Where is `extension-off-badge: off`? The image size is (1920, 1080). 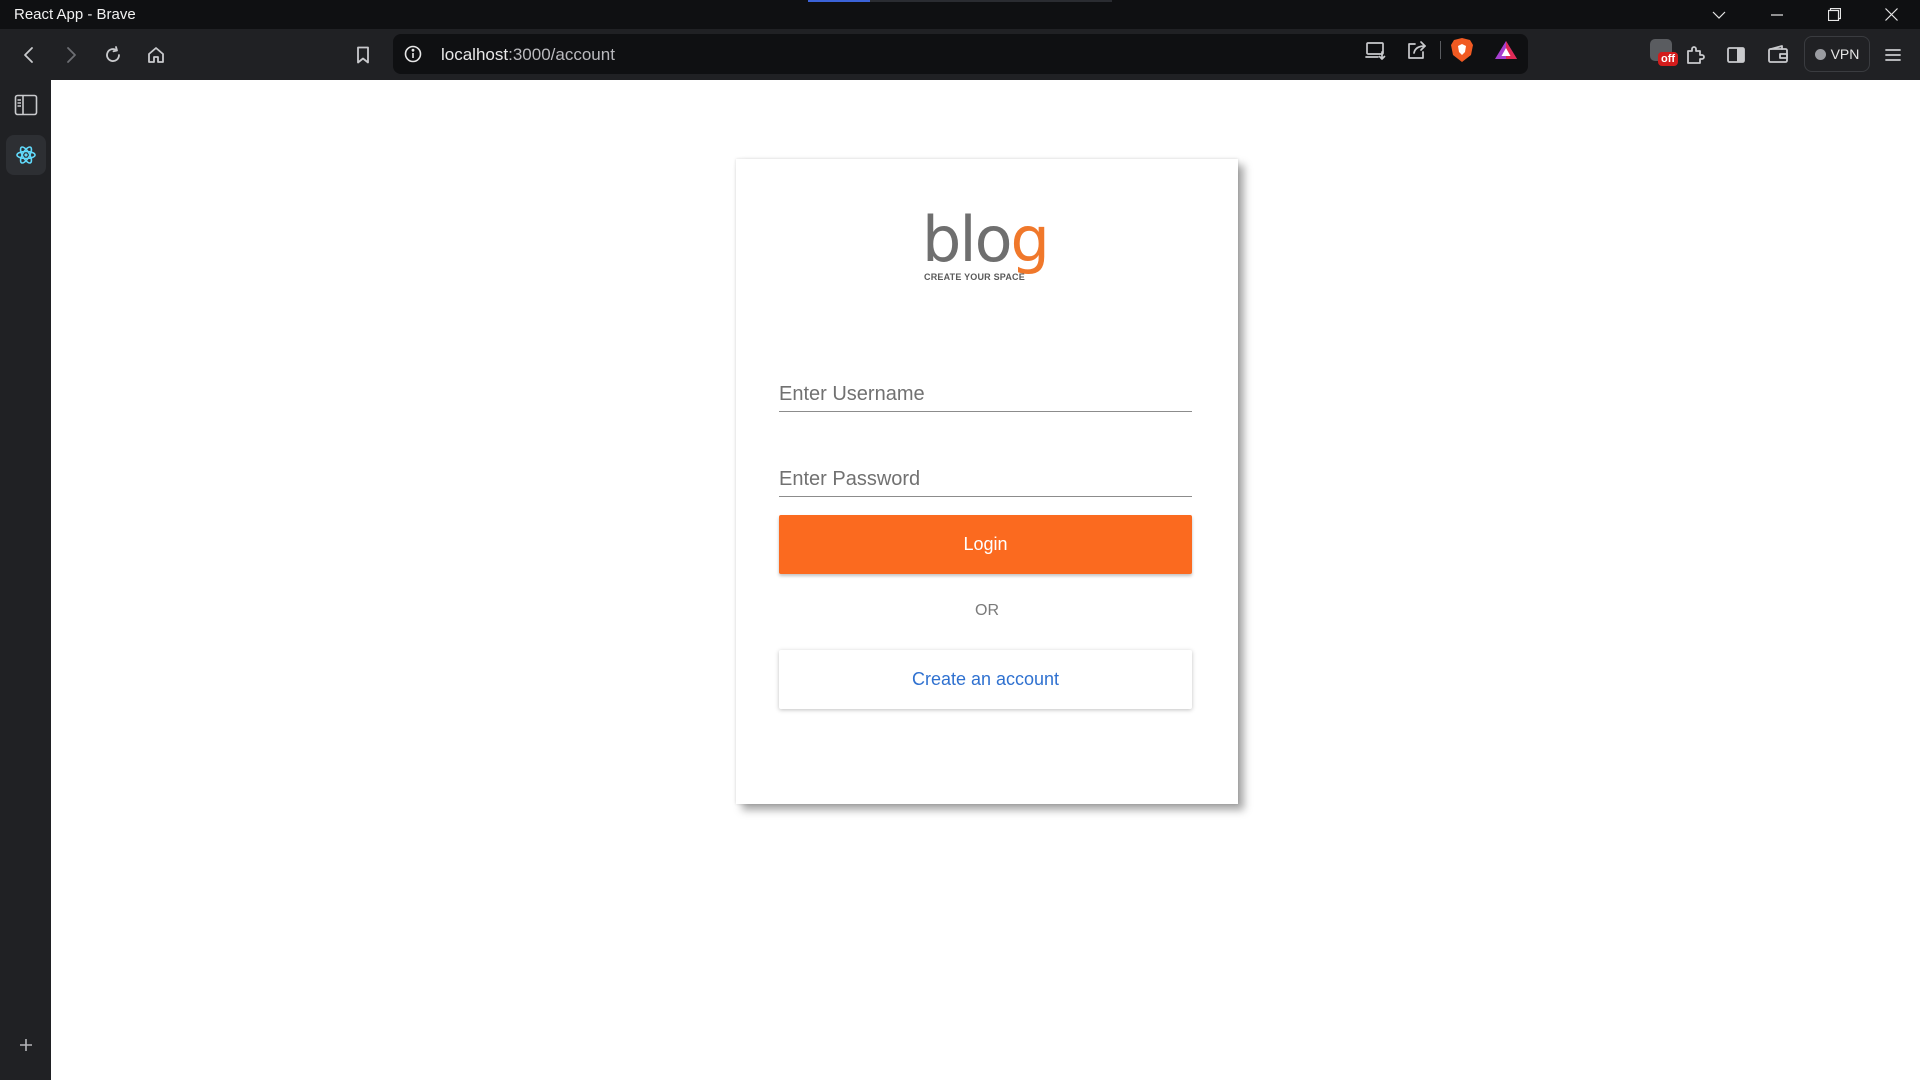
extension-off-badge: off is located at coordinates (1665, 54).